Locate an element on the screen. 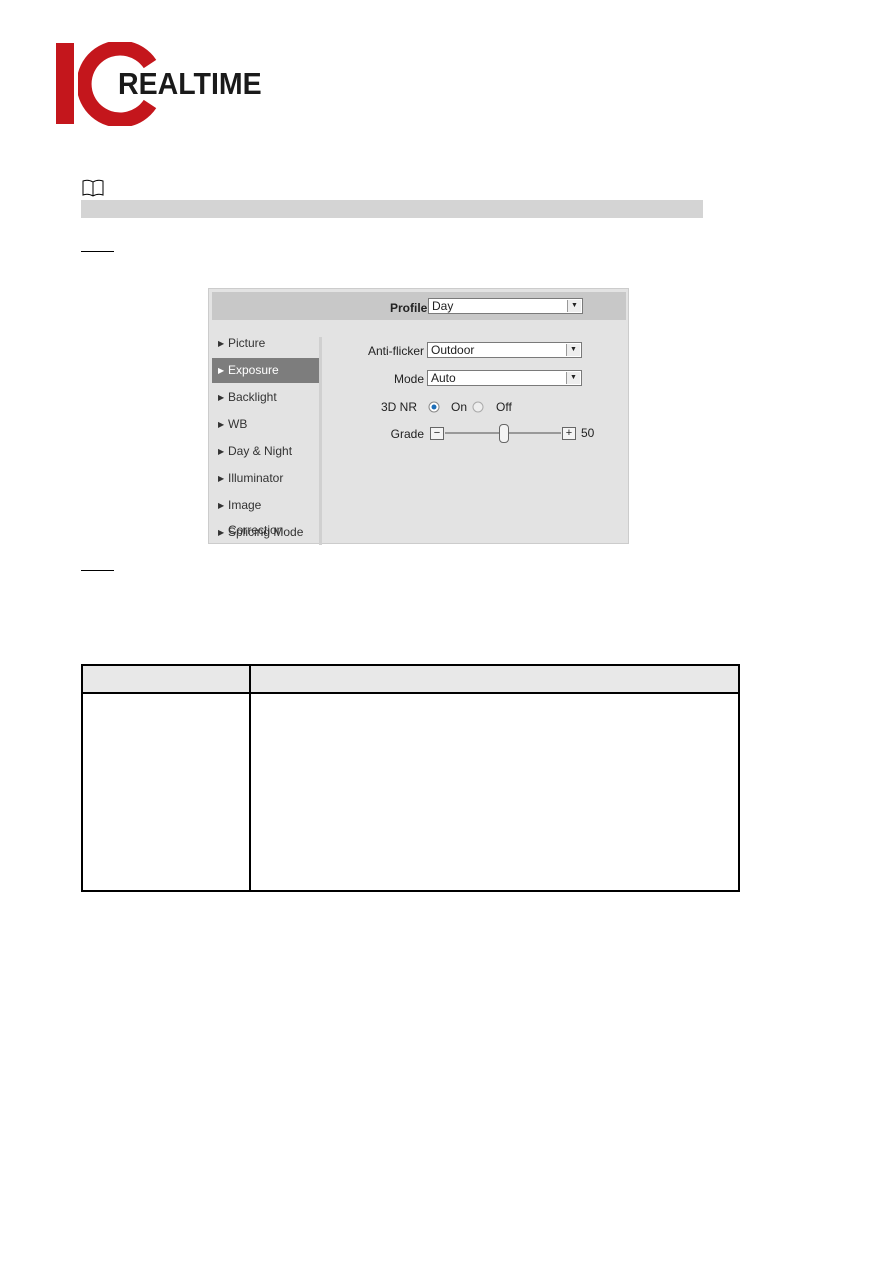 Image resolution: width=894 pixels, height=1263 pixels. table-header-row is located at coordinates (410, 679).